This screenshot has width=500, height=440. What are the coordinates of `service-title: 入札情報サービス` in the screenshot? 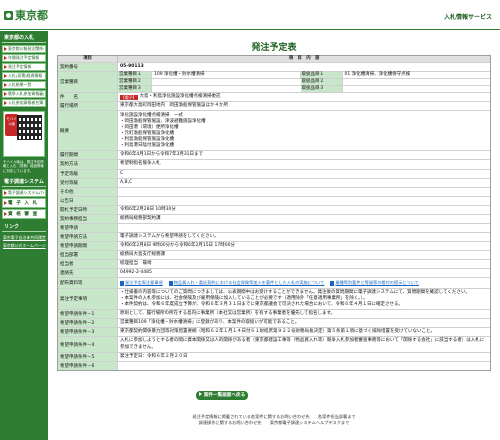 It's located at (467, 17).